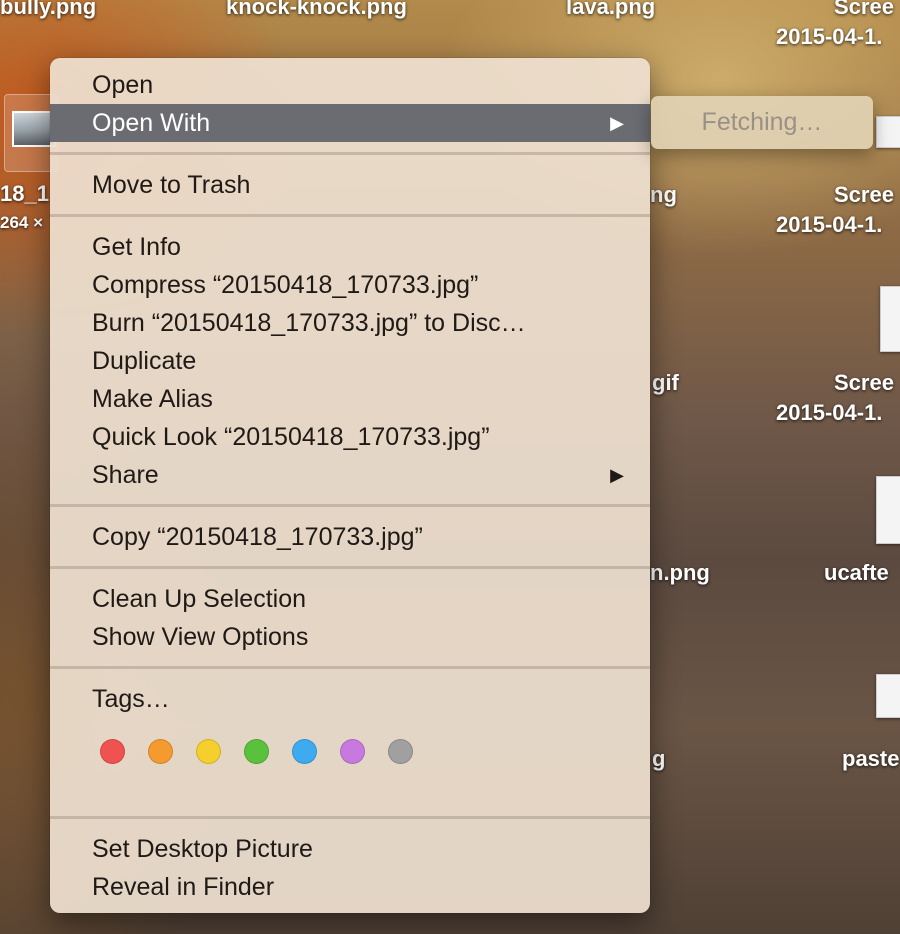 The width and height of the screenshot is (900, 934). I want to click on desktop-file-label: g, so click(658, 759).